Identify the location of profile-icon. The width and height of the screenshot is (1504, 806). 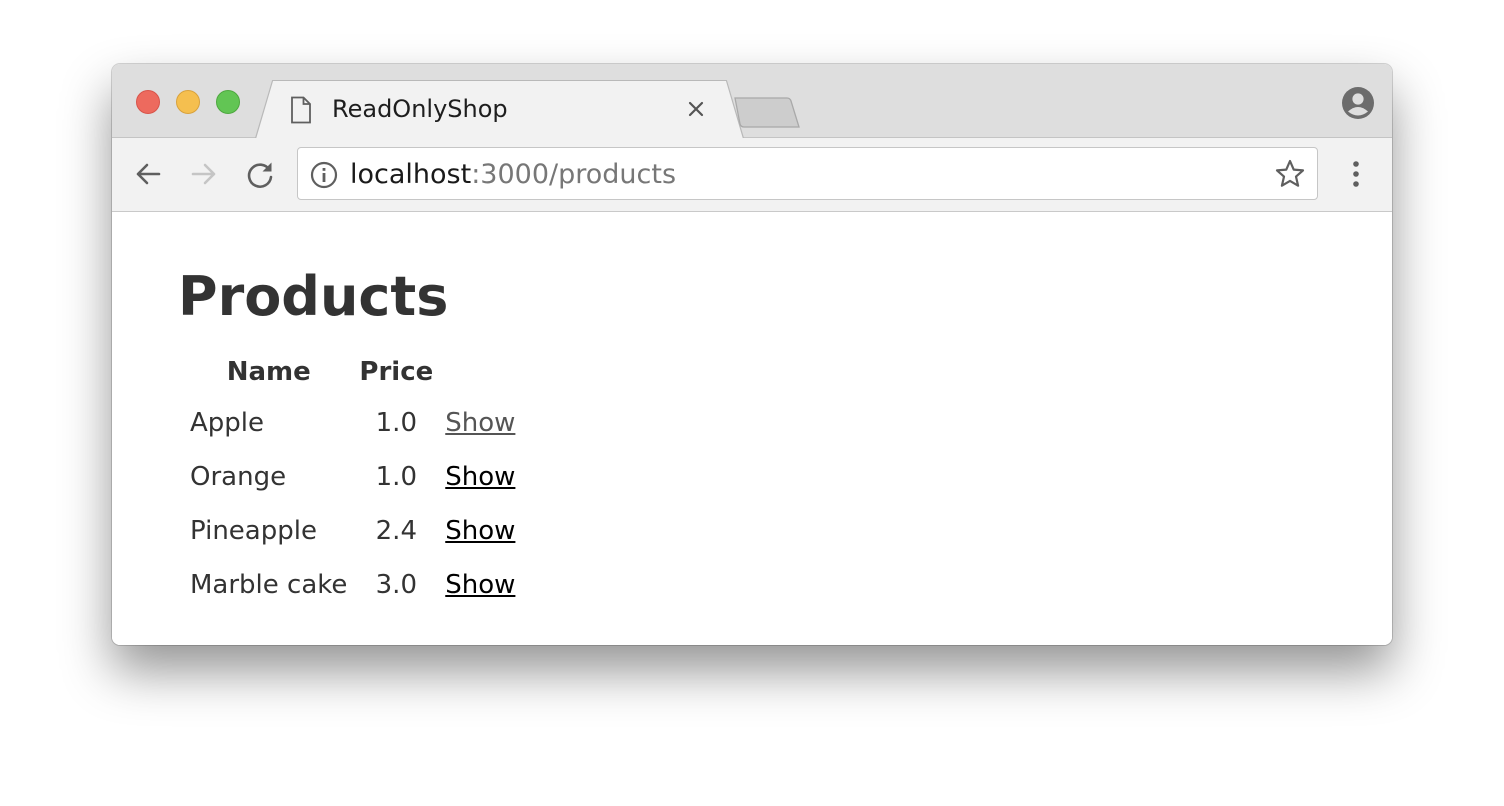
(1358, 103).